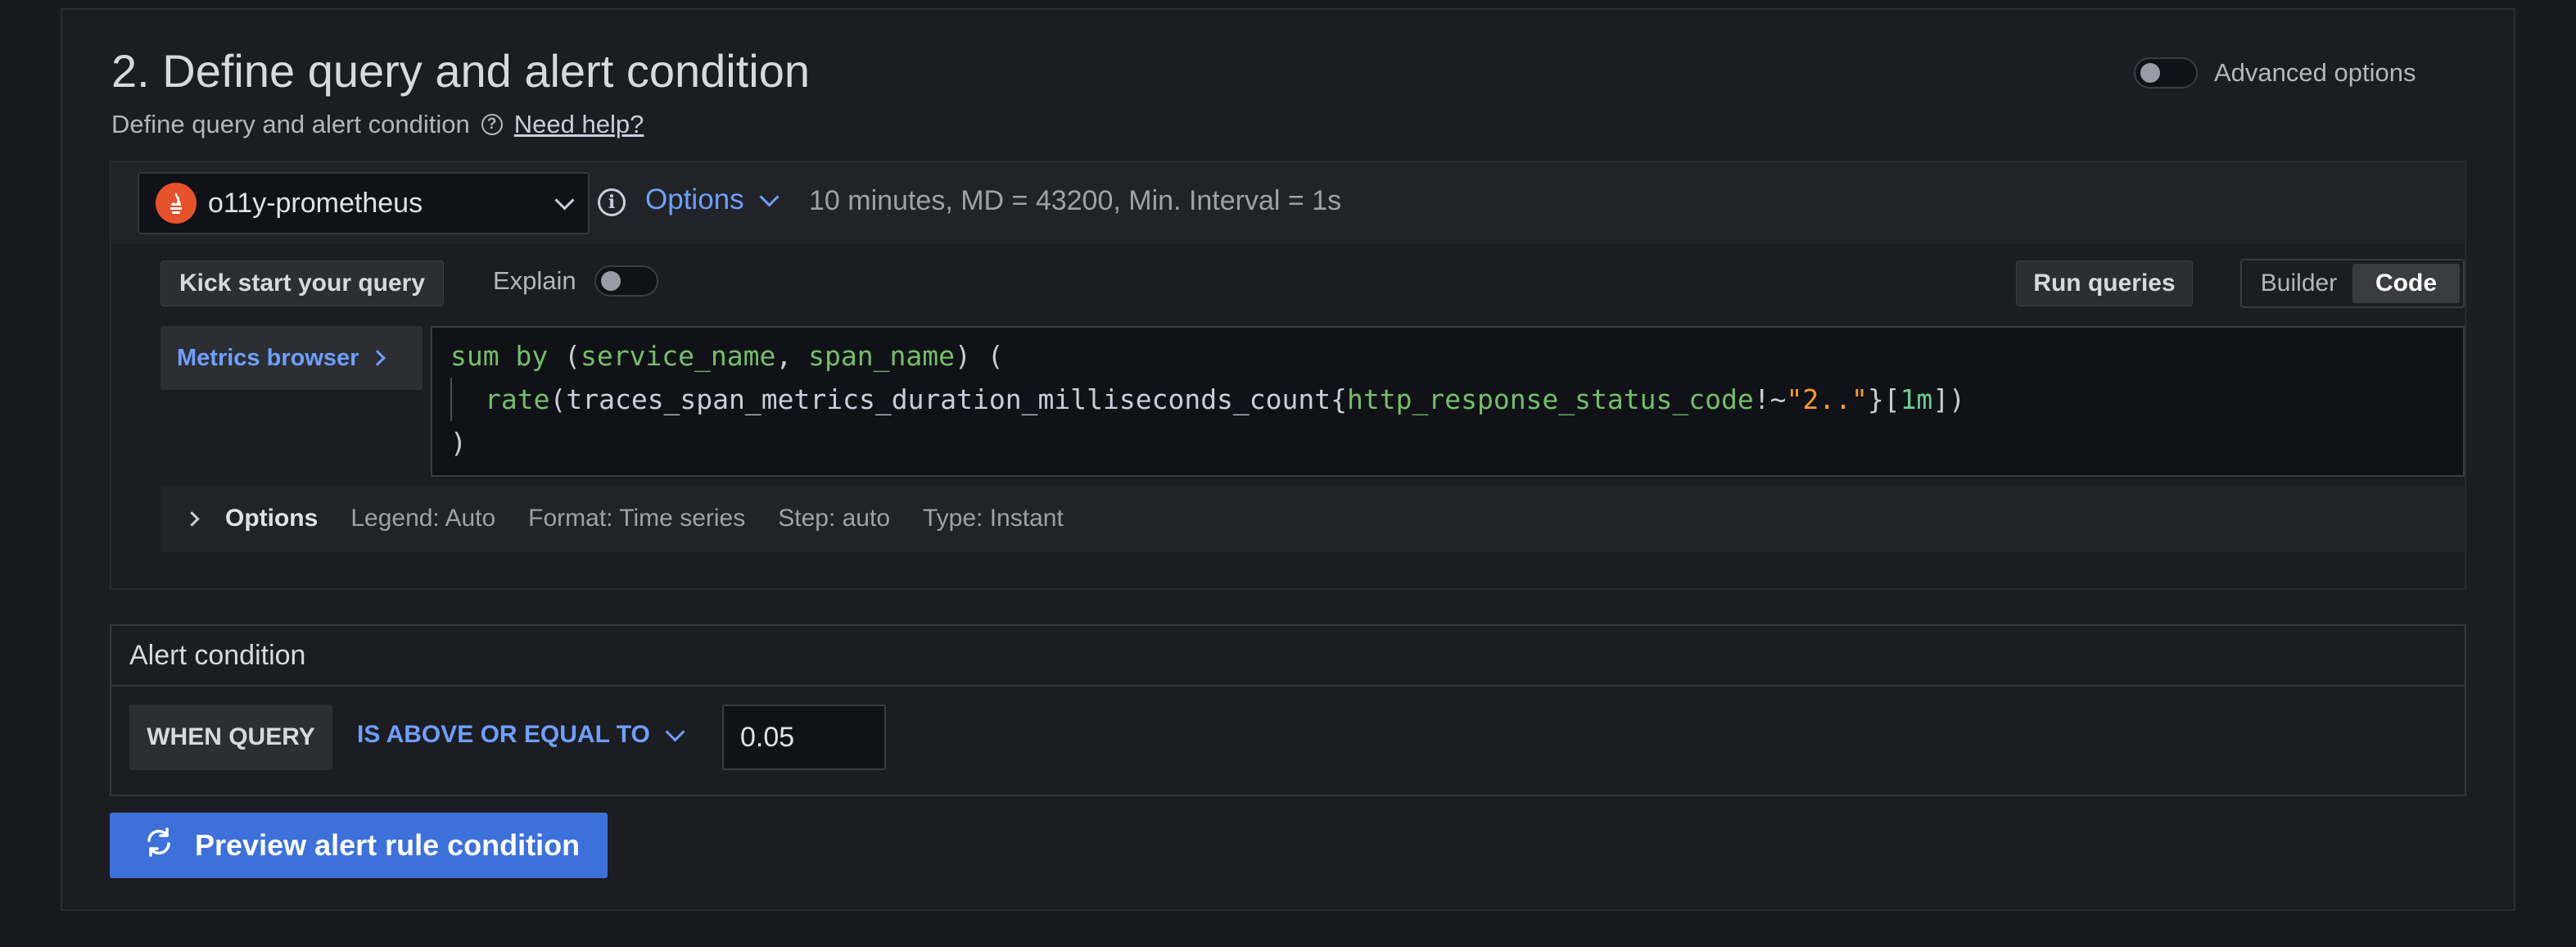 The height and width of the screenshot is (947, 2576). Describe the element at coordinates (834, 518) in the screenshot. I see `step-option: Step: auto` at that location.